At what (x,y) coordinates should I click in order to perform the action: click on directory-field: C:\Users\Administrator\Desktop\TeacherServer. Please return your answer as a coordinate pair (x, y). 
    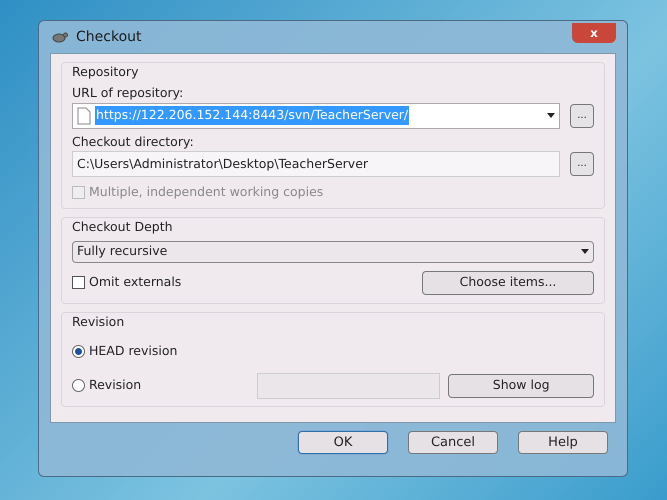
    Looking at the image, I should click on (316, 164).